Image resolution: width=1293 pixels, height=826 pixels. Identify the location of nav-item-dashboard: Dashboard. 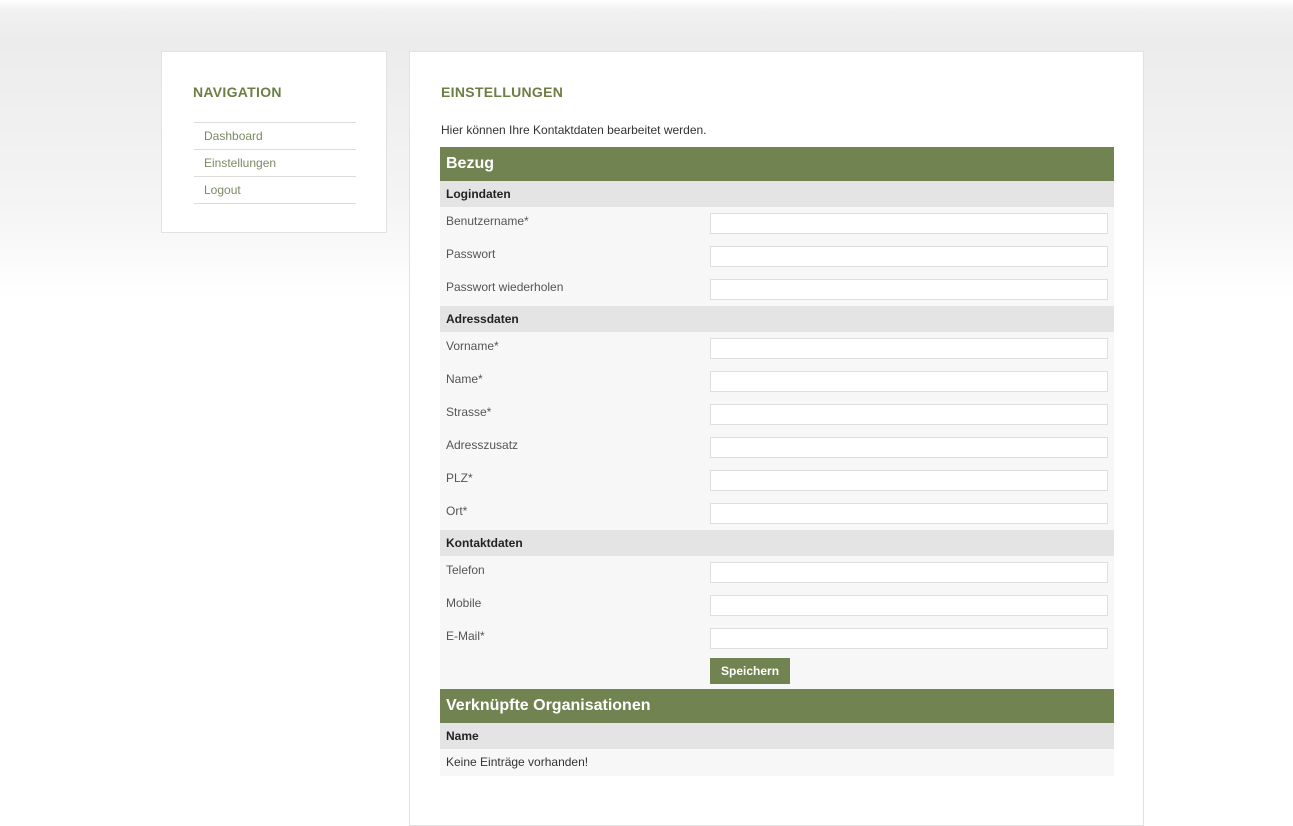
(275, 136).